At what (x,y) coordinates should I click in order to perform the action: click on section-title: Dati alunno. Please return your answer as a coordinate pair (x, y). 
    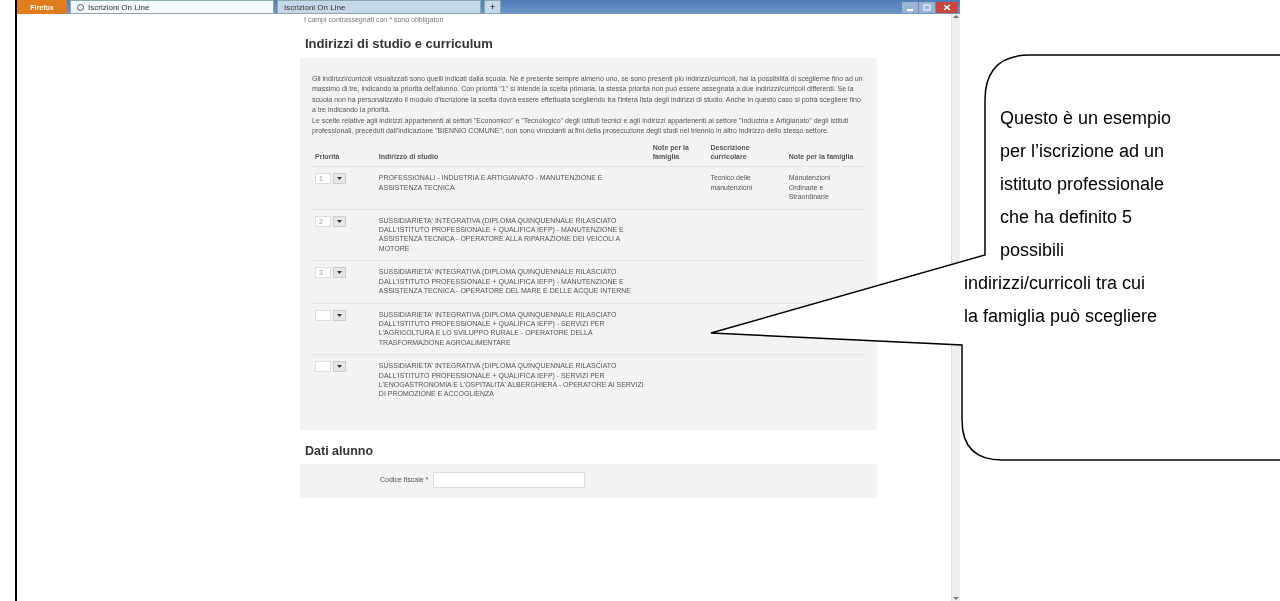
    Looking at the image, I should click on (340, 450).